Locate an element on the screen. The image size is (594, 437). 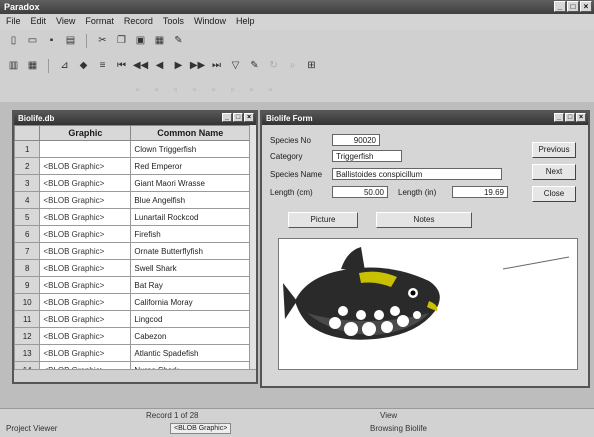
menu-tools: Tools is located at coordinates (173, 22).